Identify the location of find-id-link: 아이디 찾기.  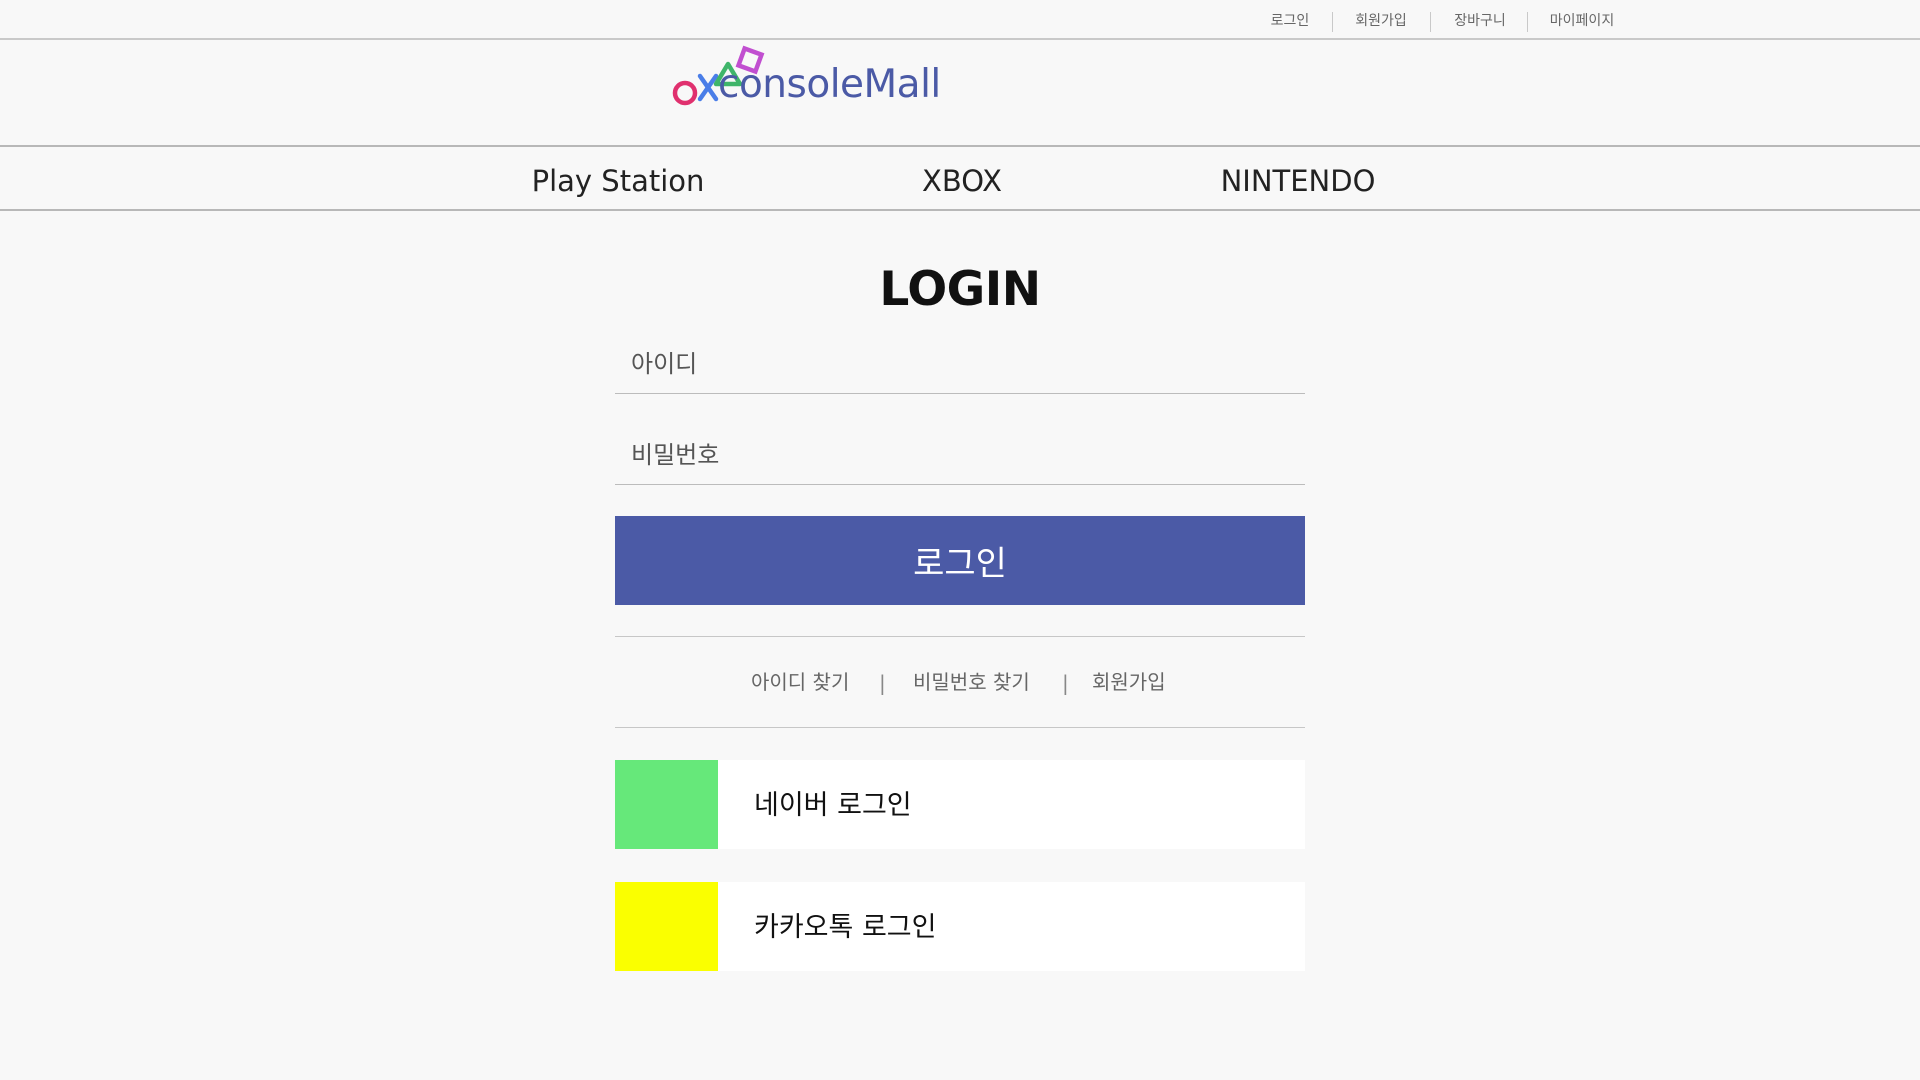
(800, 682).